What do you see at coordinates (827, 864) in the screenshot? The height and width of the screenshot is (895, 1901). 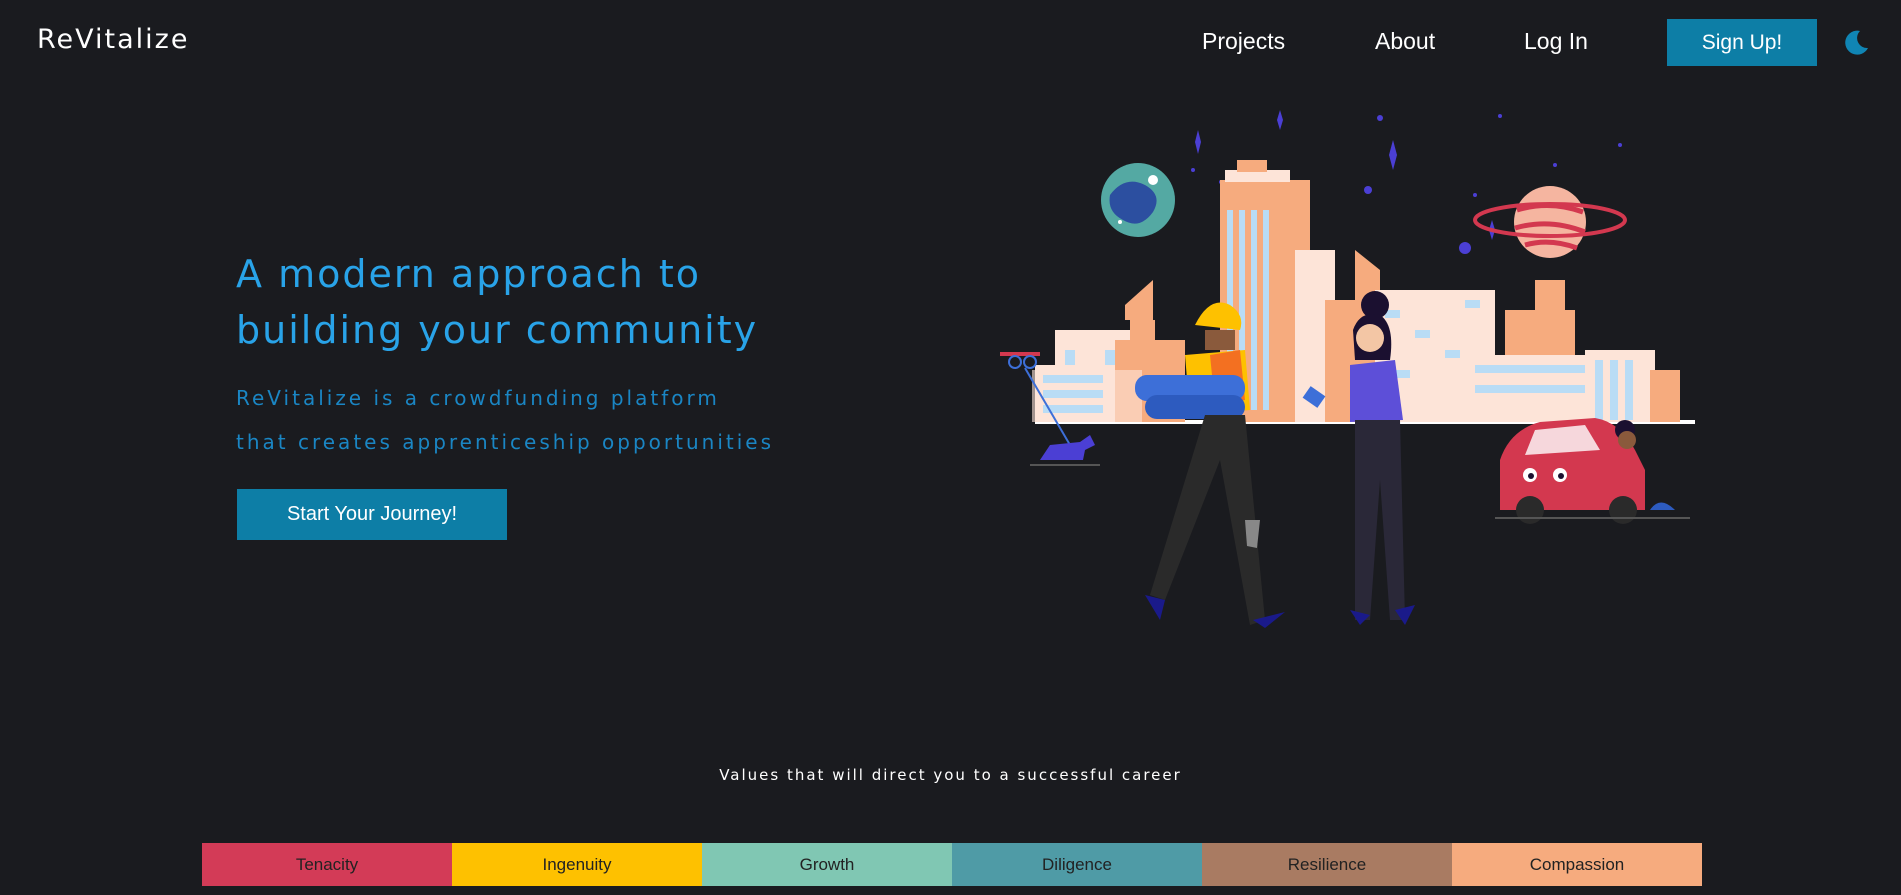 I see `value-growth: Growth` at bounding box center [827, 864].